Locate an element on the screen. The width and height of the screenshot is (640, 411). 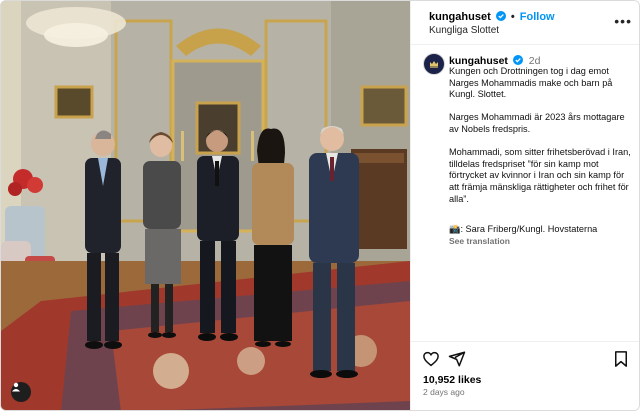
post-actions: 10,952 likes 2 days ago is located at coordinates (525, 375).